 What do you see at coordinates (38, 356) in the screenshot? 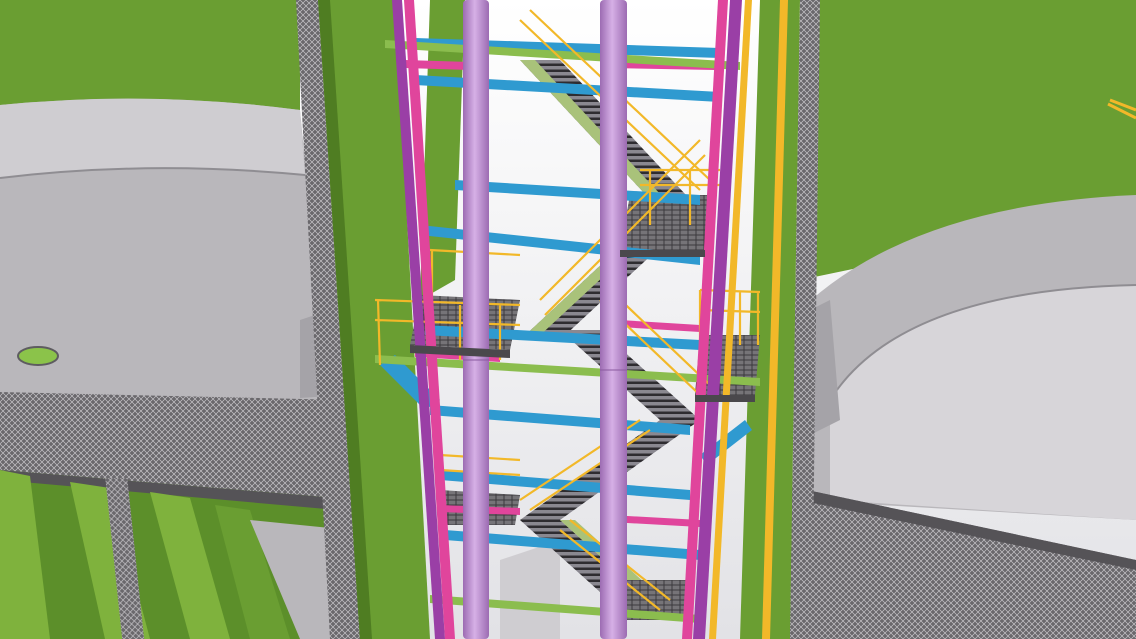
I see `left-tank-hole` at bounding box center [38, 356].